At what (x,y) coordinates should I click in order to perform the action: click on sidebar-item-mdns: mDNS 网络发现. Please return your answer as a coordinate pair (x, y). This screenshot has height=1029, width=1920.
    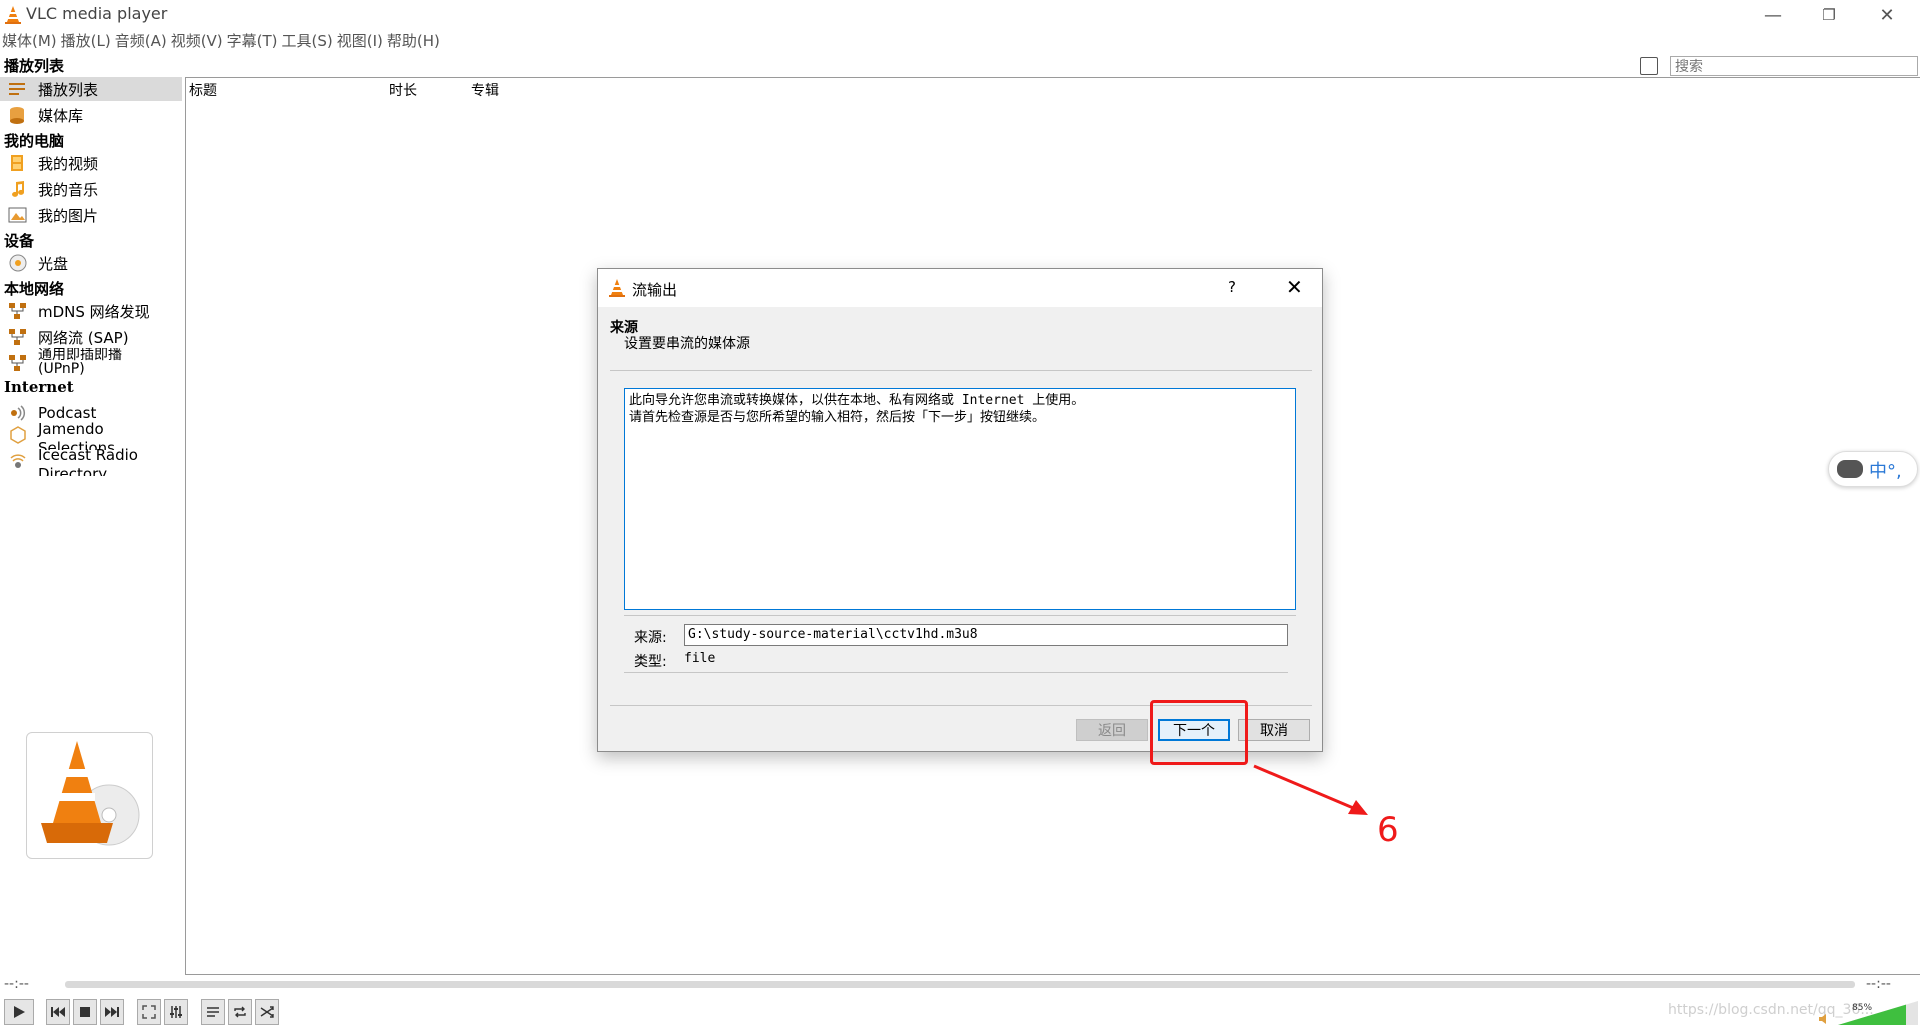
    Looking at the image, I should click on (91, 311).